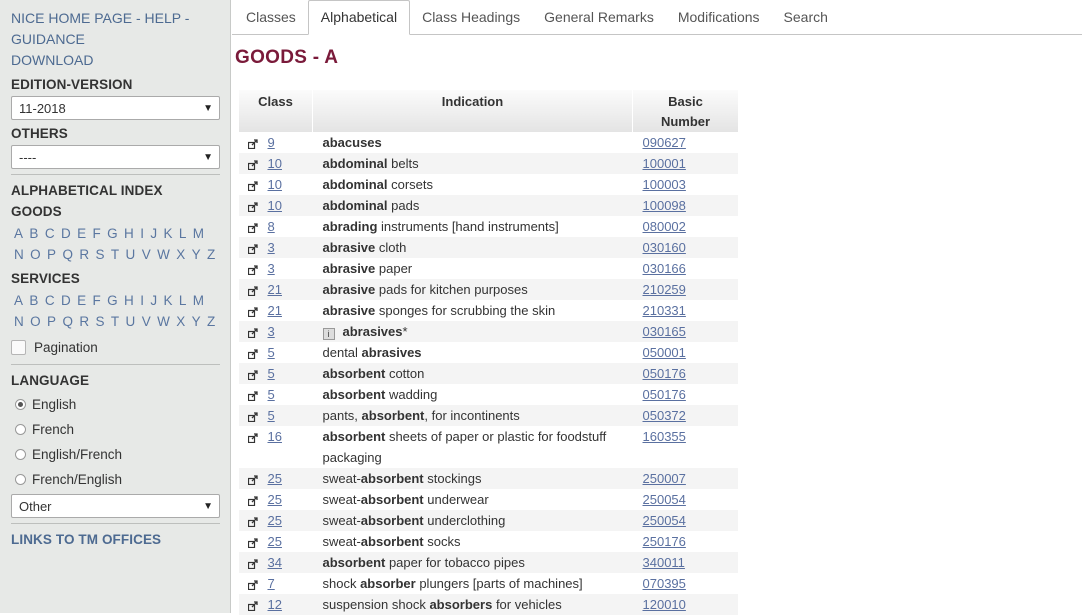 The height and width of the screenshot is (615, 1082). I want to click on goods-letter-c: C, so click(50, 233).